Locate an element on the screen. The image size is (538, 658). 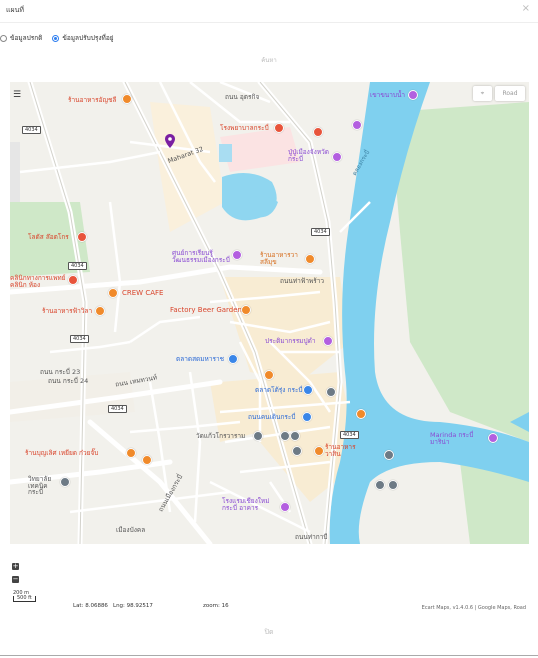
map-attribution: Ecart Maps, v1.4.0.6 | Google Maps, Road is located at coordinates (473, 608).